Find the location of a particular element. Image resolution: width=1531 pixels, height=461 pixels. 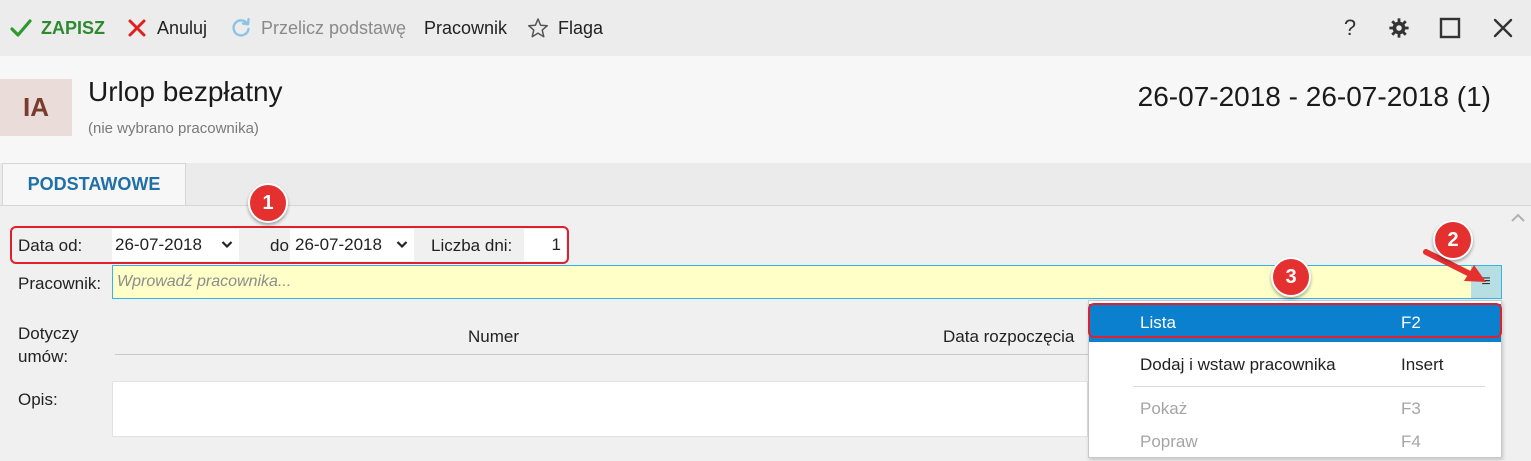

annotation-box-dates is located at coordinates (289, 245).